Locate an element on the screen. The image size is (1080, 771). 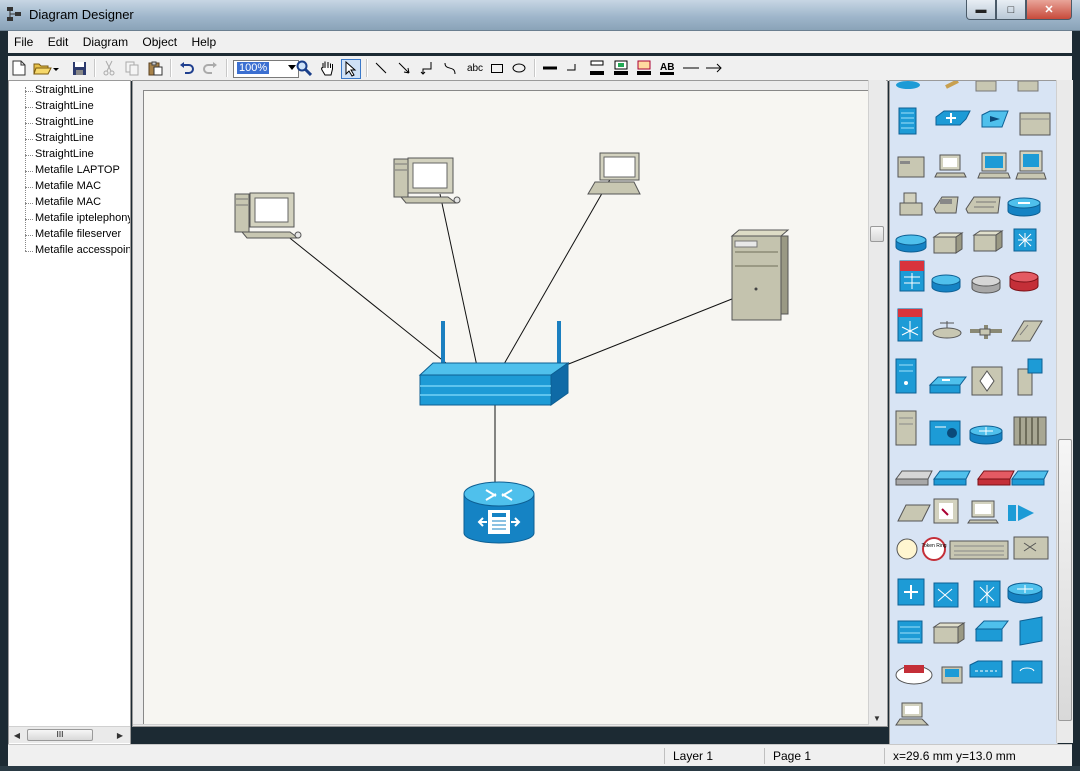
wireless-switch-icon is located at coordinates (1027, 672).